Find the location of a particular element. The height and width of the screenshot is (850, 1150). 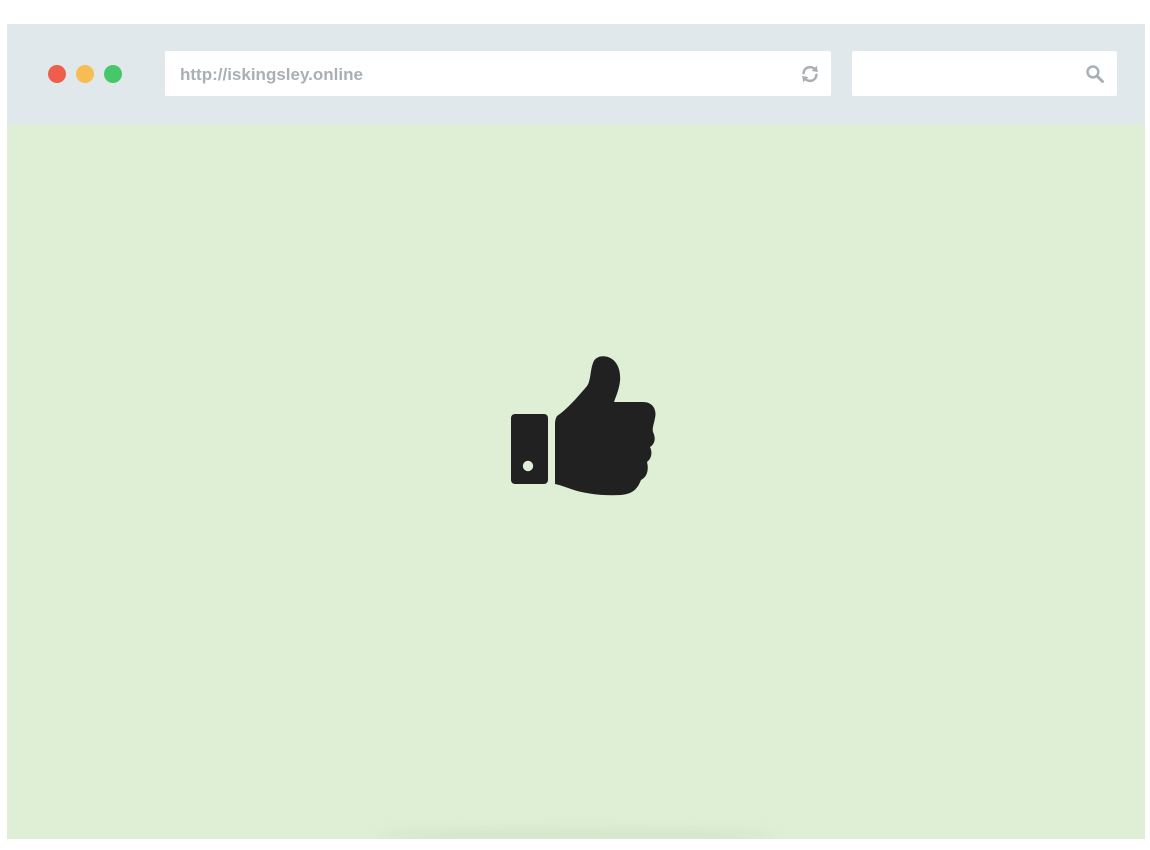

page-bottom-shadow is located at coordinates (577, 834).